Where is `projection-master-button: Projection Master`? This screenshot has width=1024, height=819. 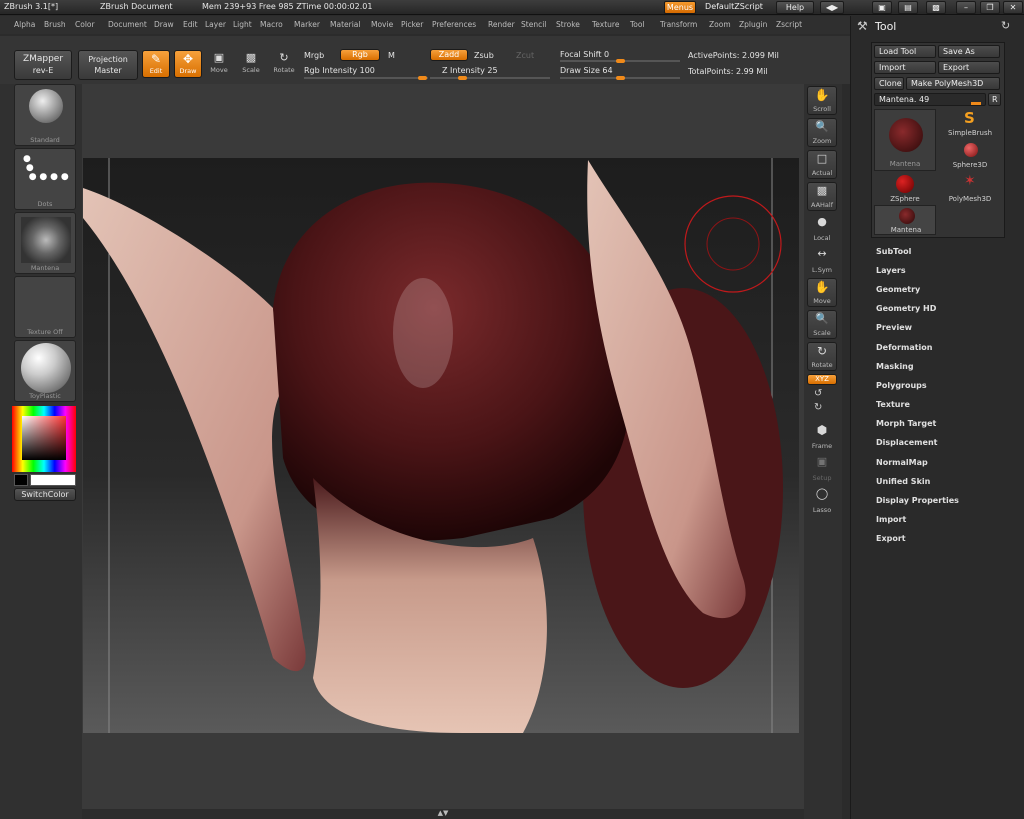
projection-master-button: Projection Master is located at coordinates (108, 65).